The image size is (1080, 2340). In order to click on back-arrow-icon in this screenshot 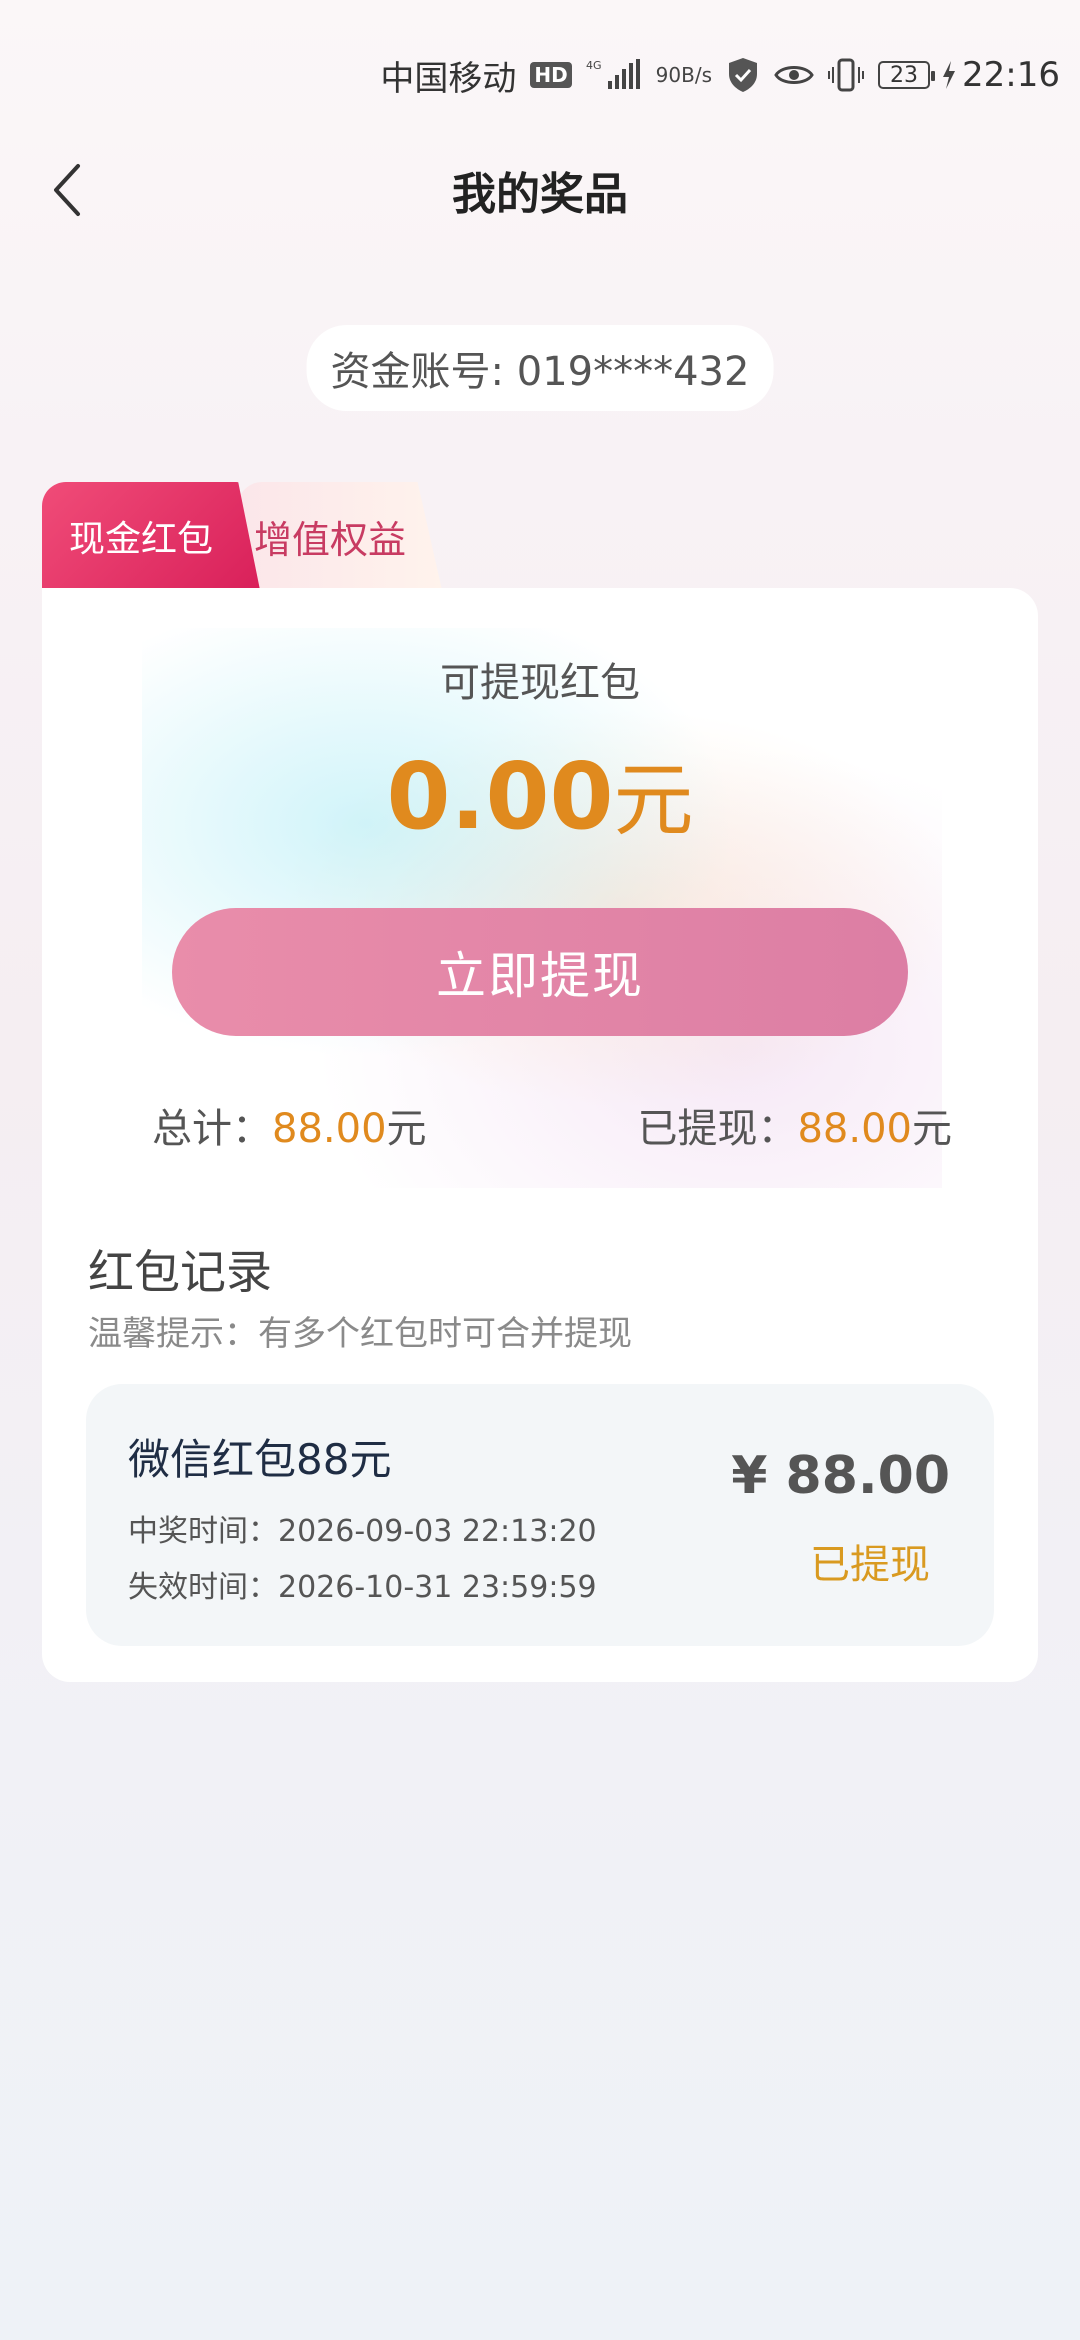, I will do `click(67, 190)`.